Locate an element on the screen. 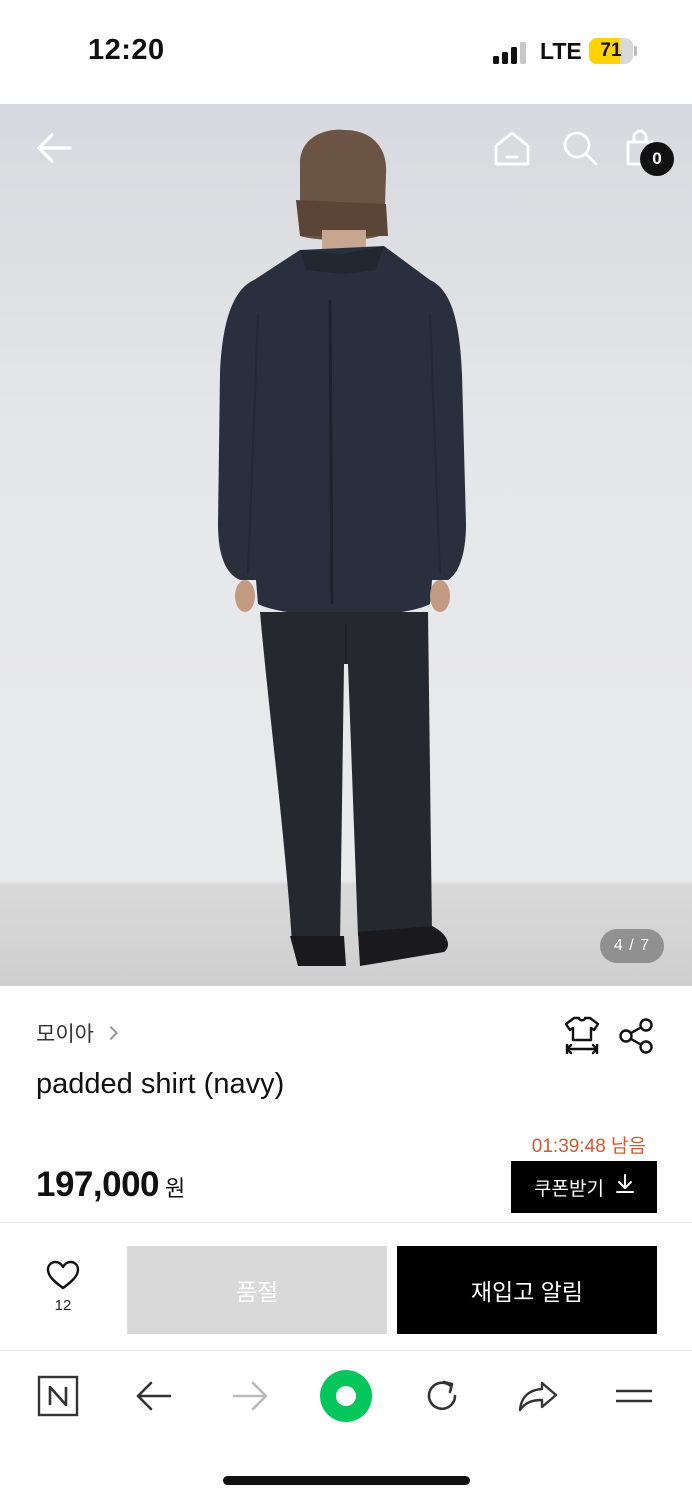  status-time: 12:20 is located at coordinates (126, 50).